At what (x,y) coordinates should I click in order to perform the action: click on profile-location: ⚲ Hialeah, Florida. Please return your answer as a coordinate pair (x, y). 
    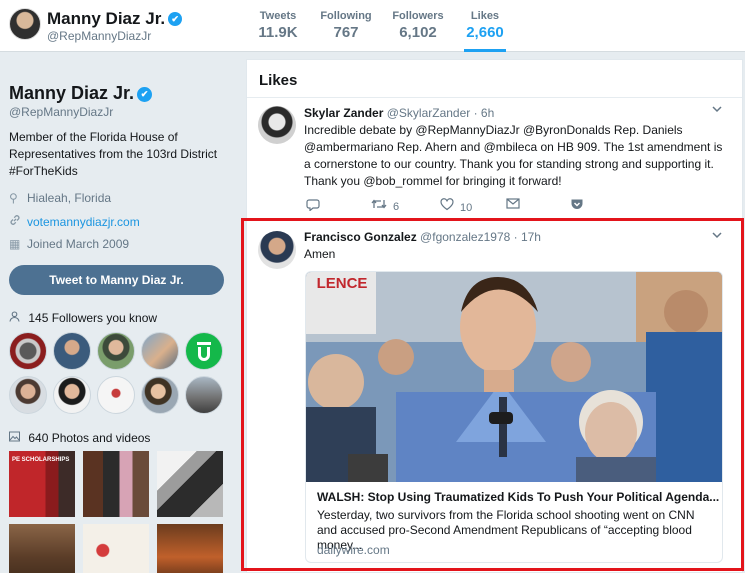
    Looking at the image, I should click on (60, 198).